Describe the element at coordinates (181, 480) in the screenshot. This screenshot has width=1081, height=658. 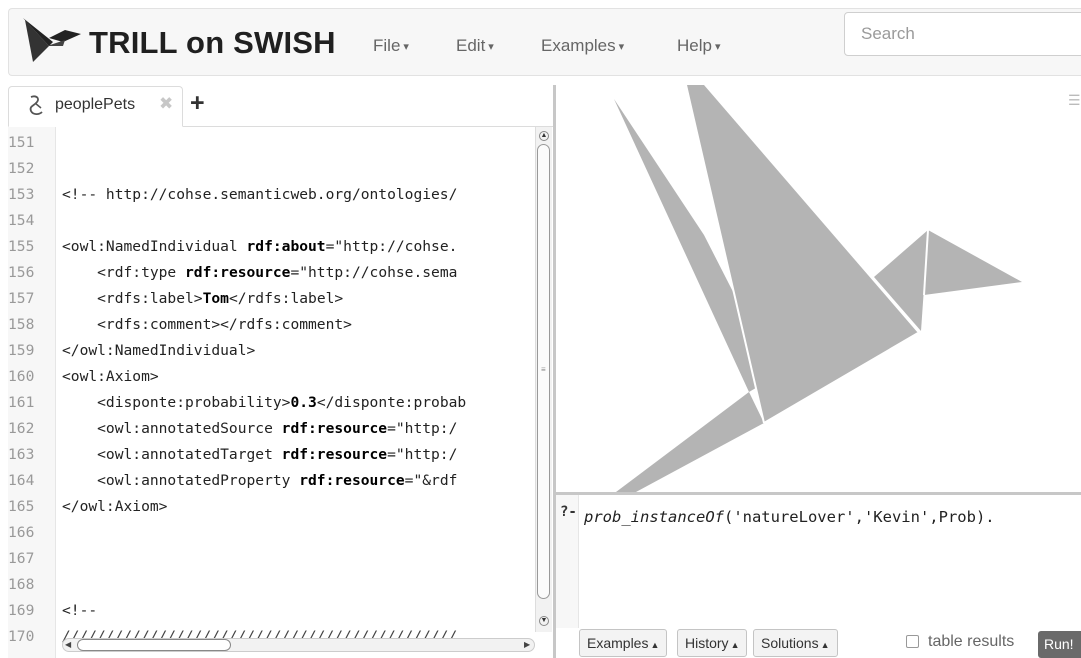
I see `code-tag: <owl:annotatedProperty` at that location.